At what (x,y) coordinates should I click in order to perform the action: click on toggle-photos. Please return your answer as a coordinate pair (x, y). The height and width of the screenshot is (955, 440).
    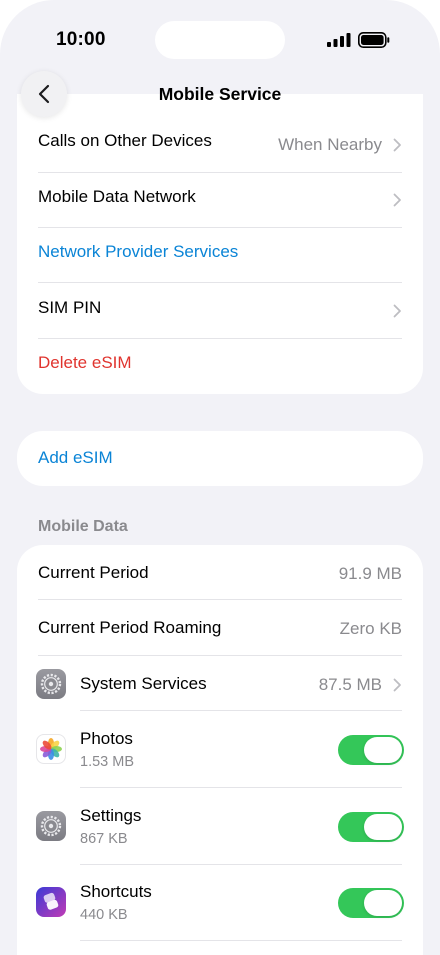
    Looking at the image, I should click on (371, 750).